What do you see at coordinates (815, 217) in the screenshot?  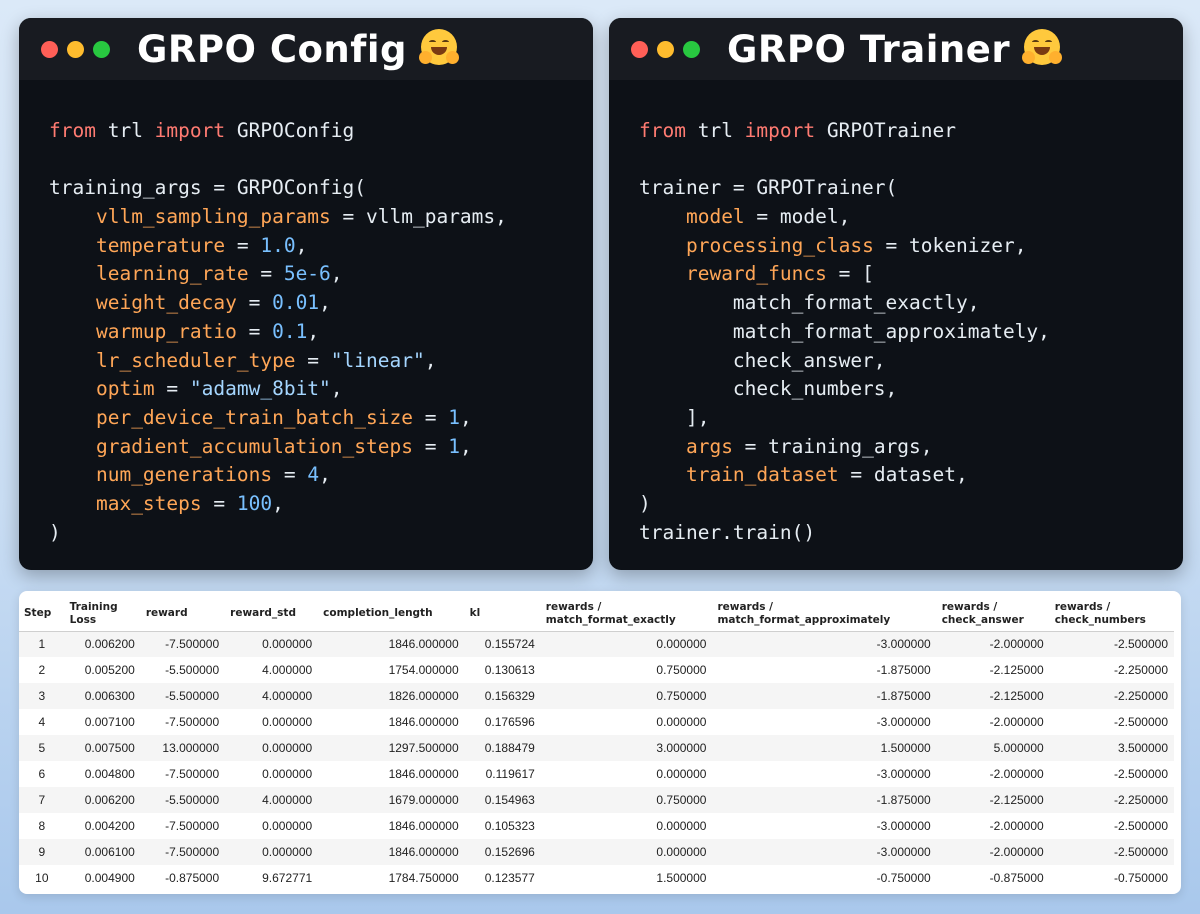 I see `code-token: model,` at bounding box center [815, 217].